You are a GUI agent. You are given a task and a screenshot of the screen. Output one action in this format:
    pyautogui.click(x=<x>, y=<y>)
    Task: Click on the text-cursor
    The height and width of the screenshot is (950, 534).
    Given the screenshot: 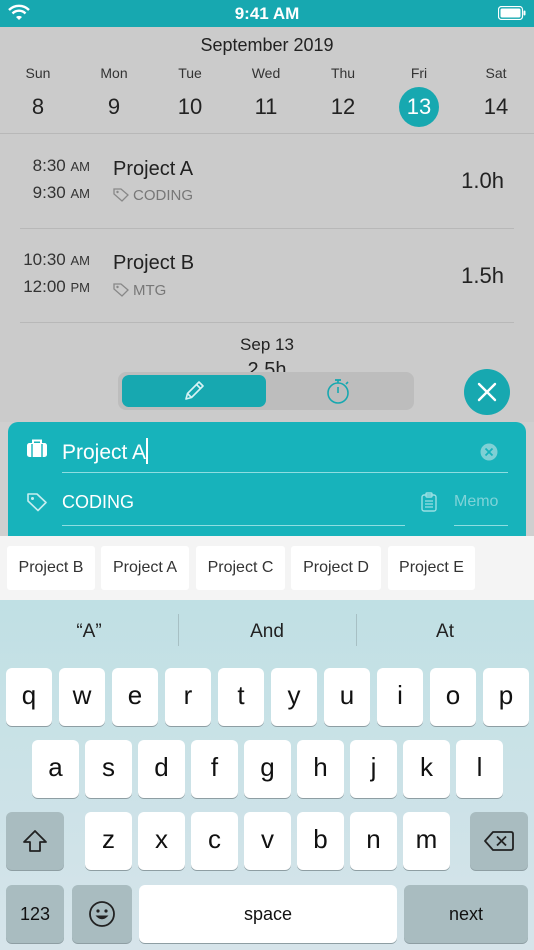 What is the action you would take?
    pyautogui.click(x=147, y=451)
    